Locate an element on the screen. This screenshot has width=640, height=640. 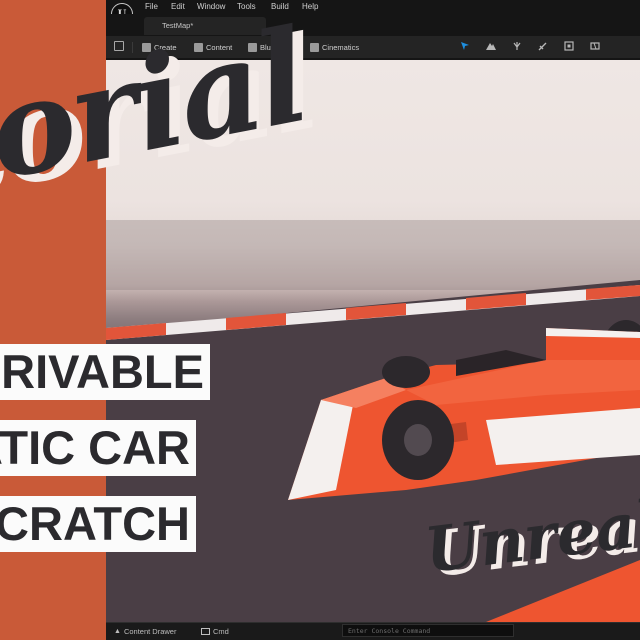
console-command-input: Enter Console Command is located at coordinates (428, 630).